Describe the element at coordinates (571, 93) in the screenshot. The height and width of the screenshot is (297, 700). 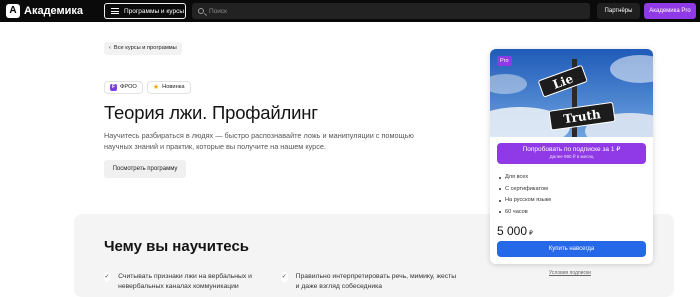
I see `course-cover-image: Lie Truth` at that location.